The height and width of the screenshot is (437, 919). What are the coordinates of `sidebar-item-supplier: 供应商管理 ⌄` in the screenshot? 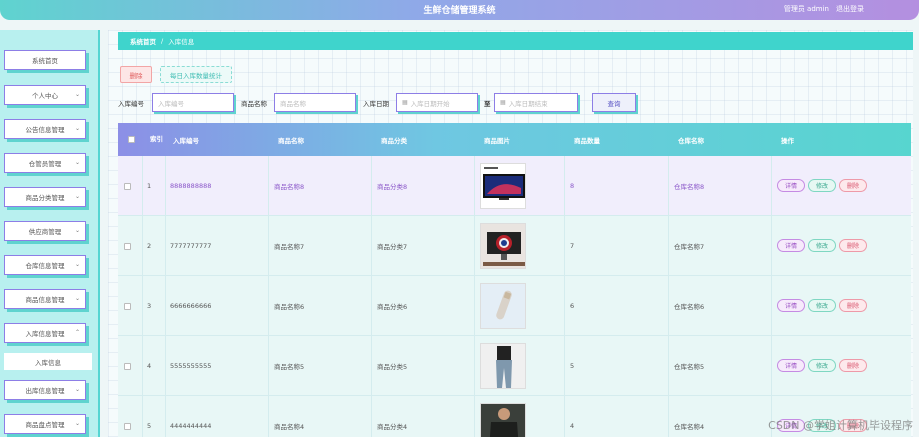 It's located at (45, 231).